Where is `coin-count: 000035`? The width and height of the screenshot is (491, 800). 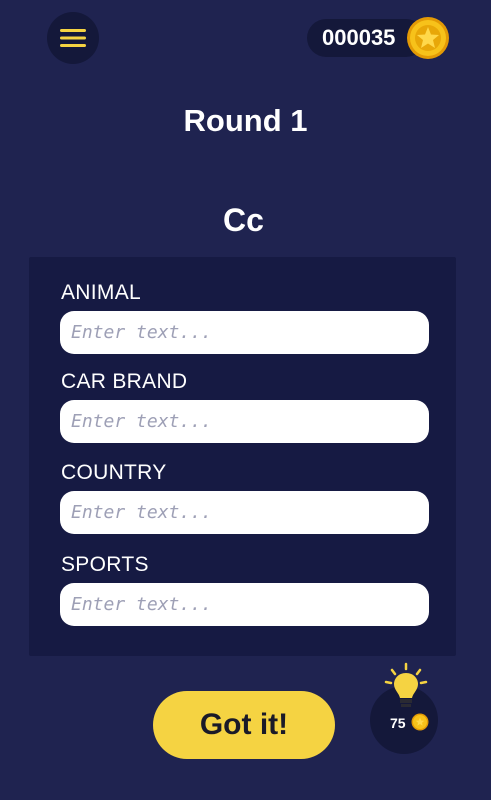
coin-count: 000035 is located at coordinates (359, 37).